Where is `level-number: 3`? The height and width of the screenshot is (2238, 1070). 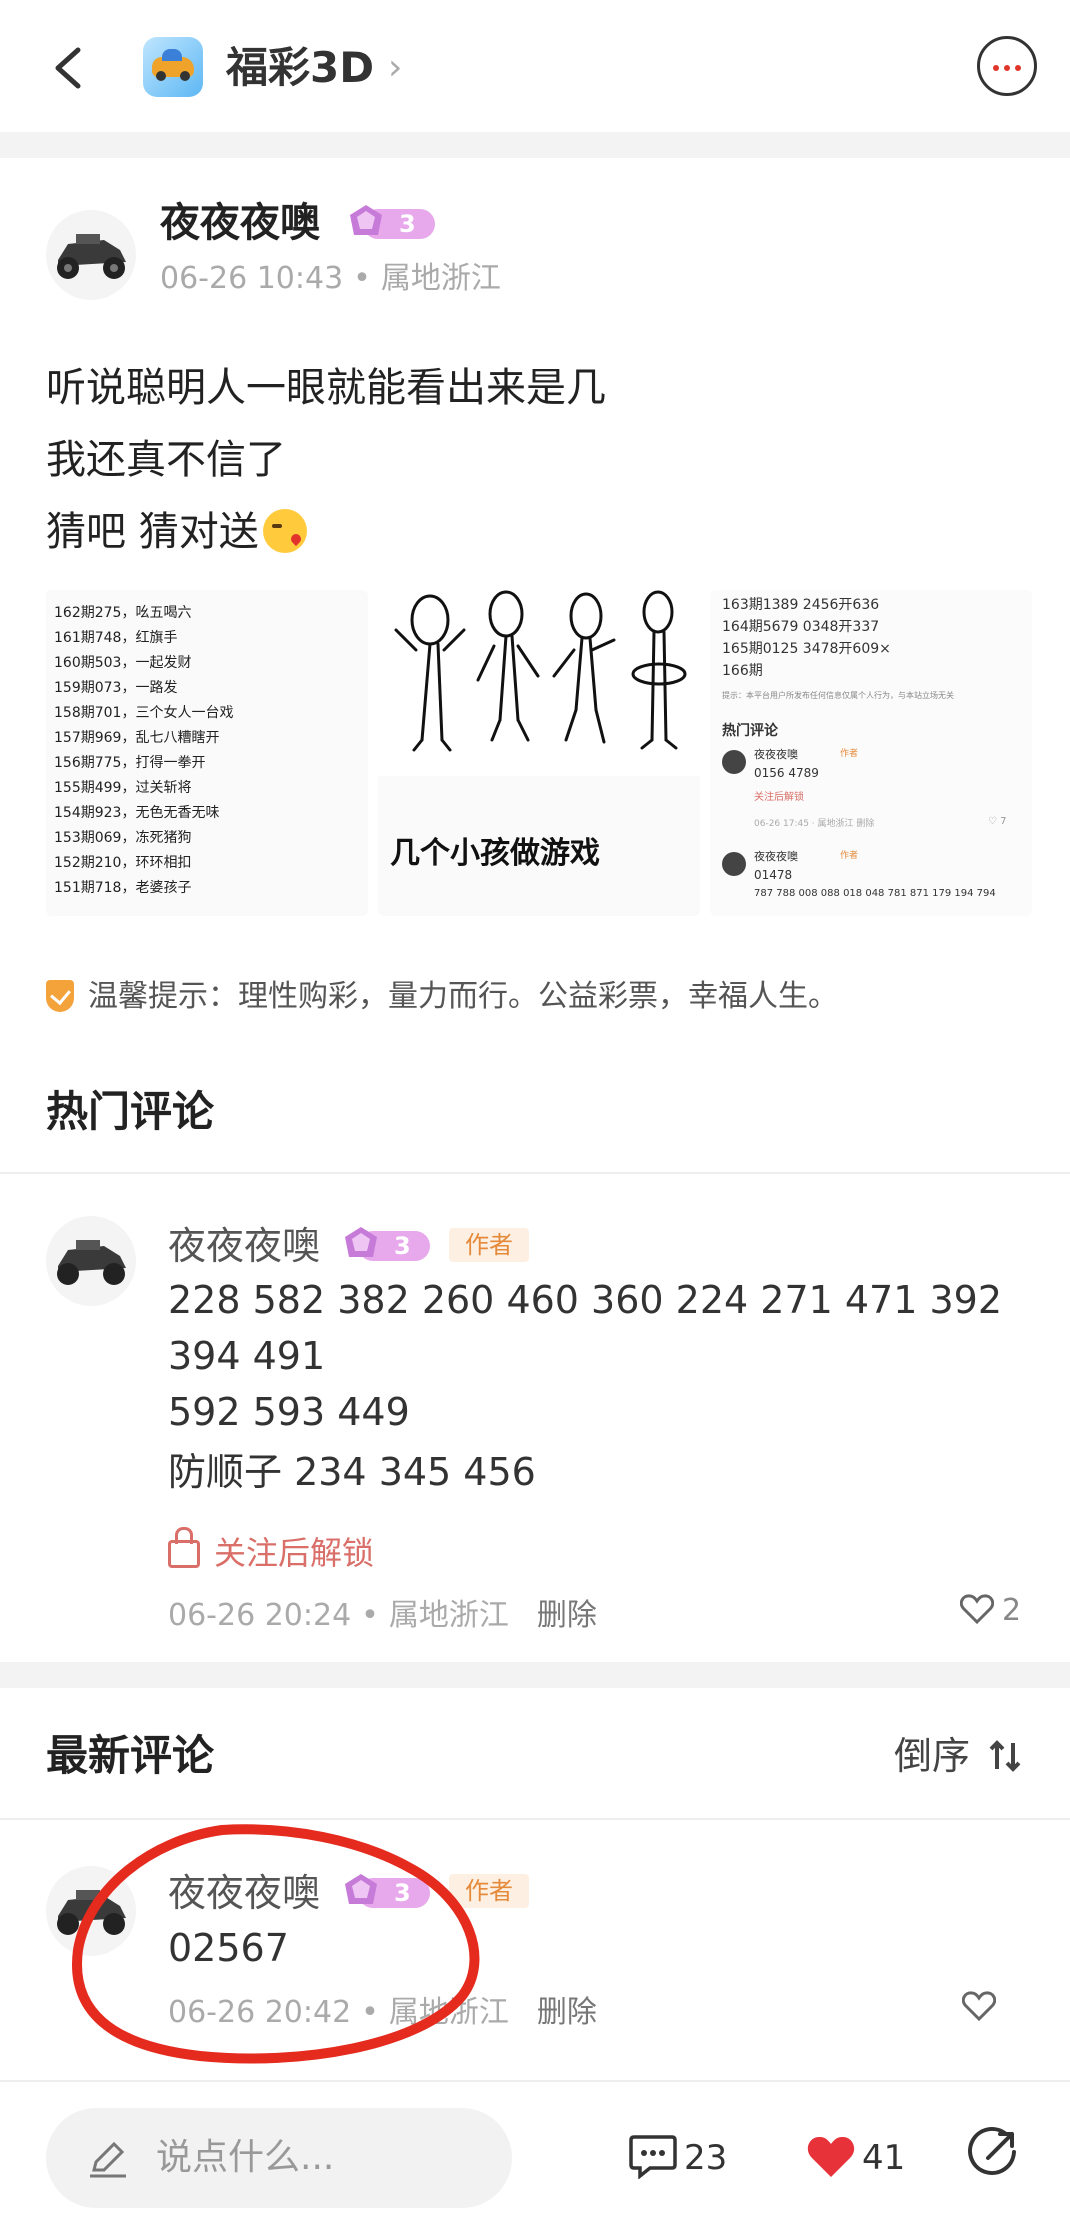 level-number: 3 is located at coordinates (407, 224).